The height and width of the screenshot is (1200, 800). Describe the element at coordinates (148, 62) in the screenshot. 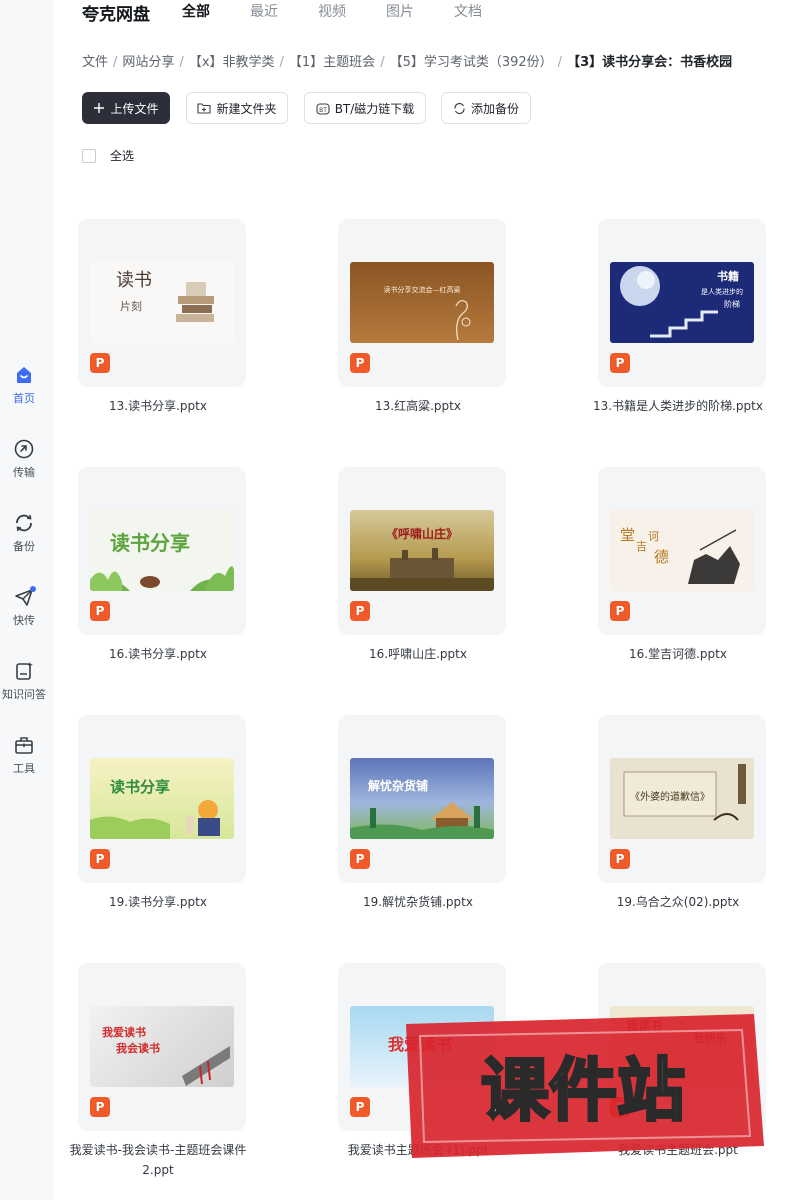

I see `breadcrumb-item: 网站分享` at that location.